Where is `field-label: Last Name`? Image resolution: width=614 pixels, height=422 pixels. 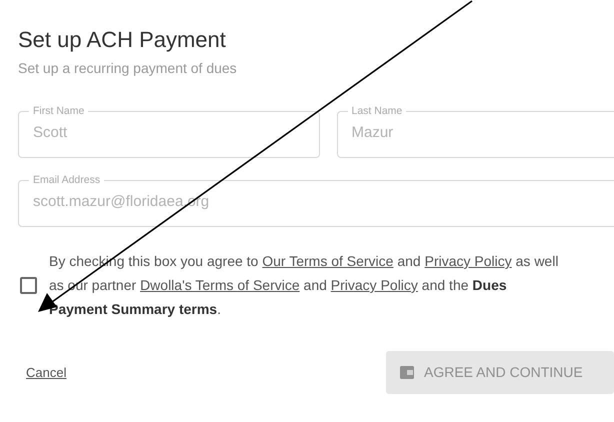
field-label: Last Name is located at coordinates (377, 111).